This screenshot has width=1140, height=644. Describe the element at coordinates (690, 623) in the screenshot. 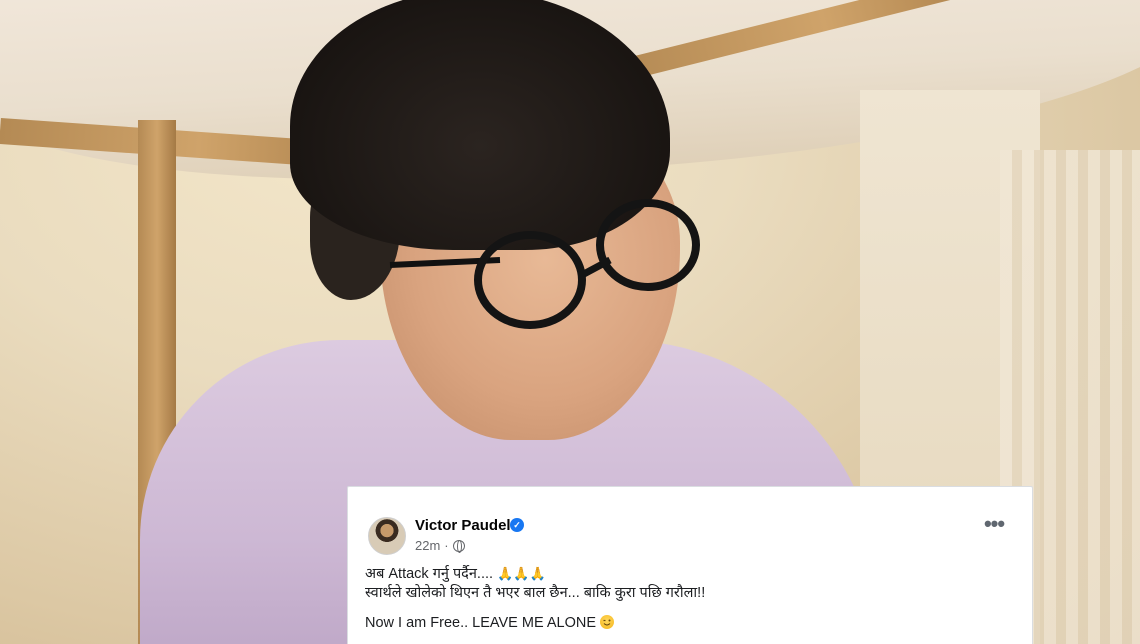

I see `post-line-3: Now I am Free.. LEAVE ME ALONE` at that location.